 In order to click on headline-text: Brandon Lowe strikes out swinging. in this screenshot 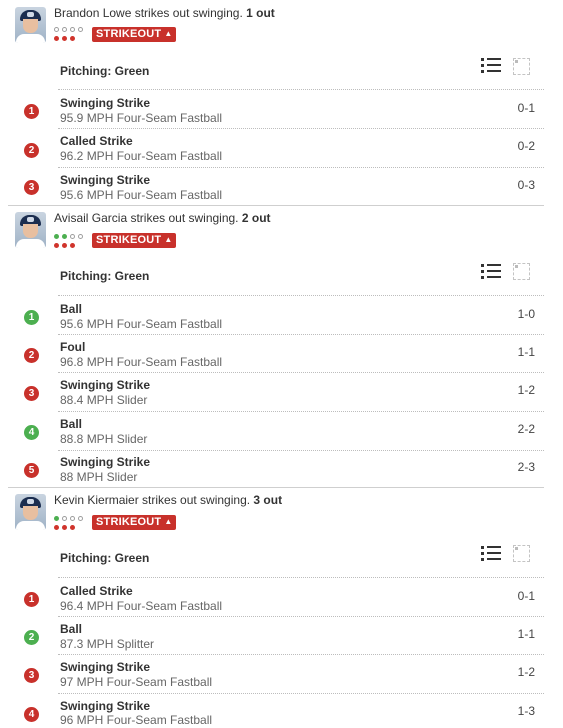, I will do `click(148, 13)`.